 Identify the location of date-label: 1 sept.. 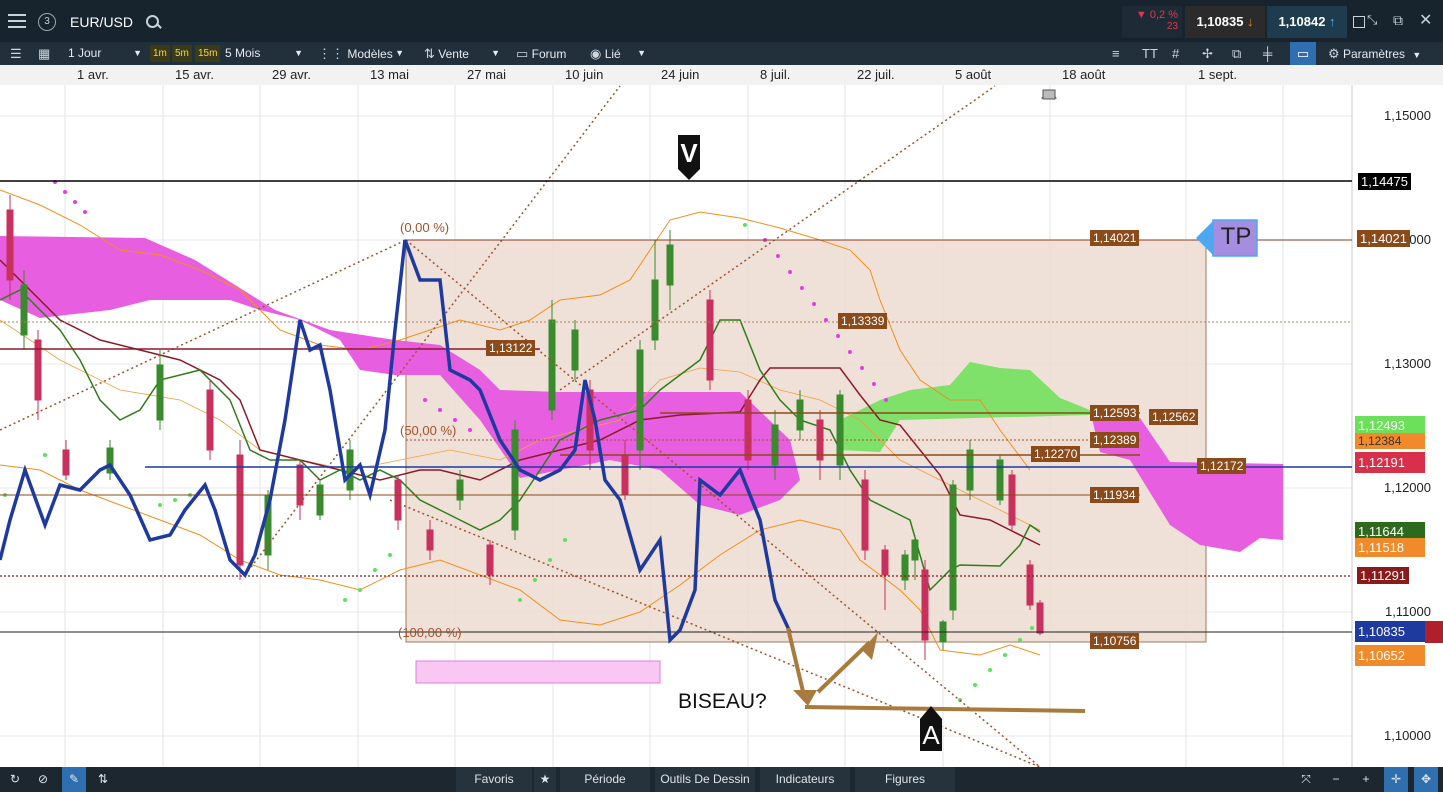
(1218, 74).